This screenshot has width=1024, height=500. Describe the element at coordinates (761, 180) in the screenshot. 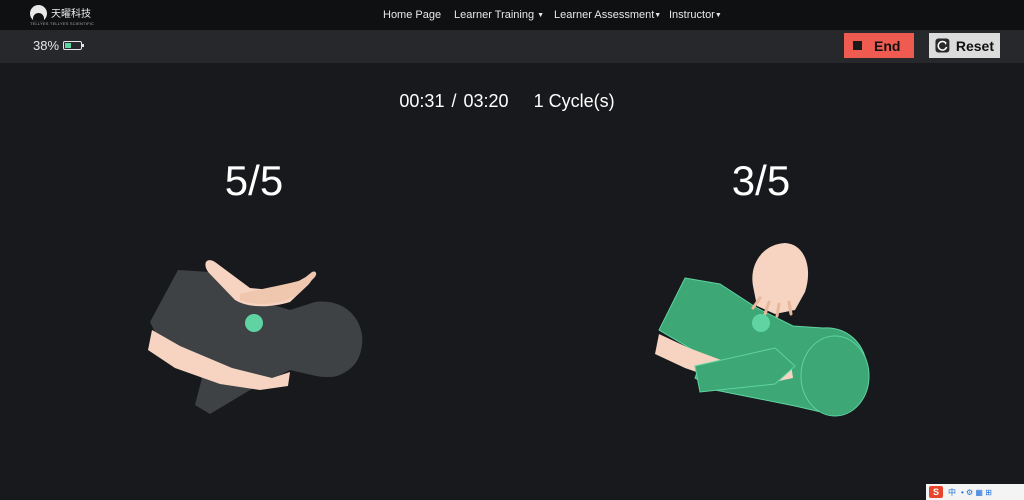

I see `ventilation-count: 3/5` at that location.